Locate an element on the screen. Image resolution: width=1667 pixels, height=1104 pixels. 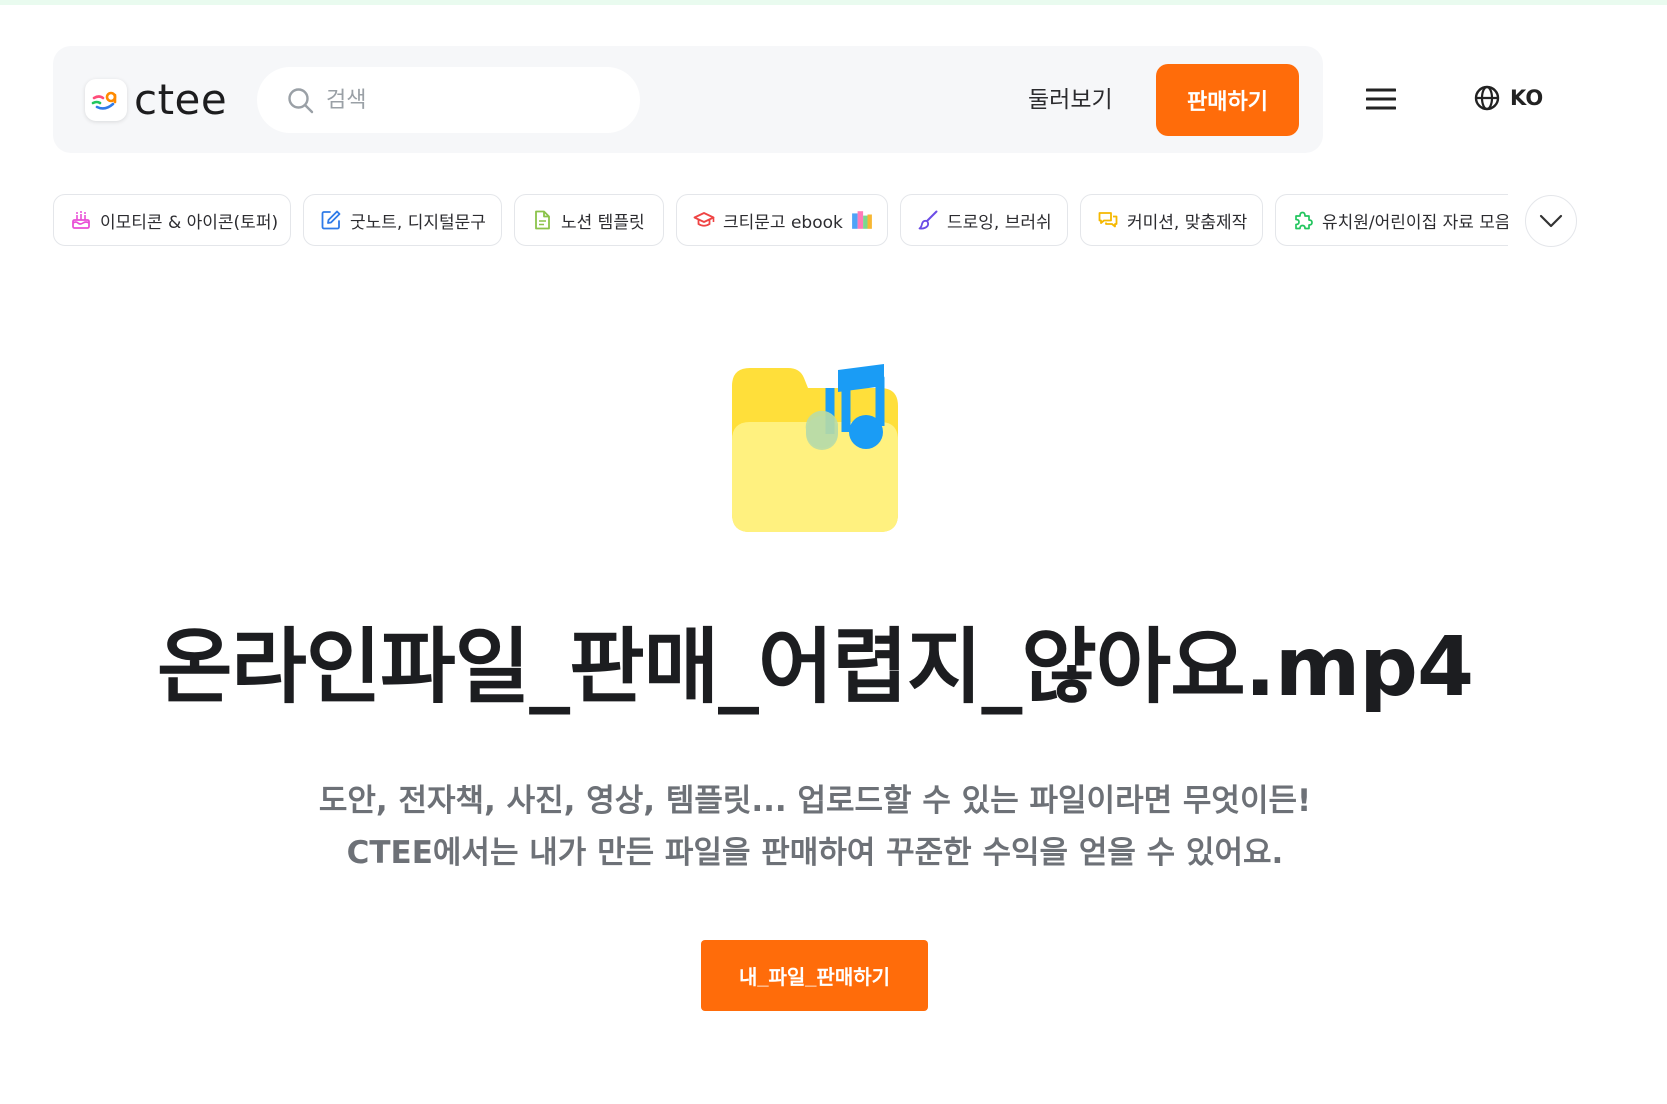
category-chip-commission: 커미션, 맞춤제작 is located at coordinates (1171, 220).